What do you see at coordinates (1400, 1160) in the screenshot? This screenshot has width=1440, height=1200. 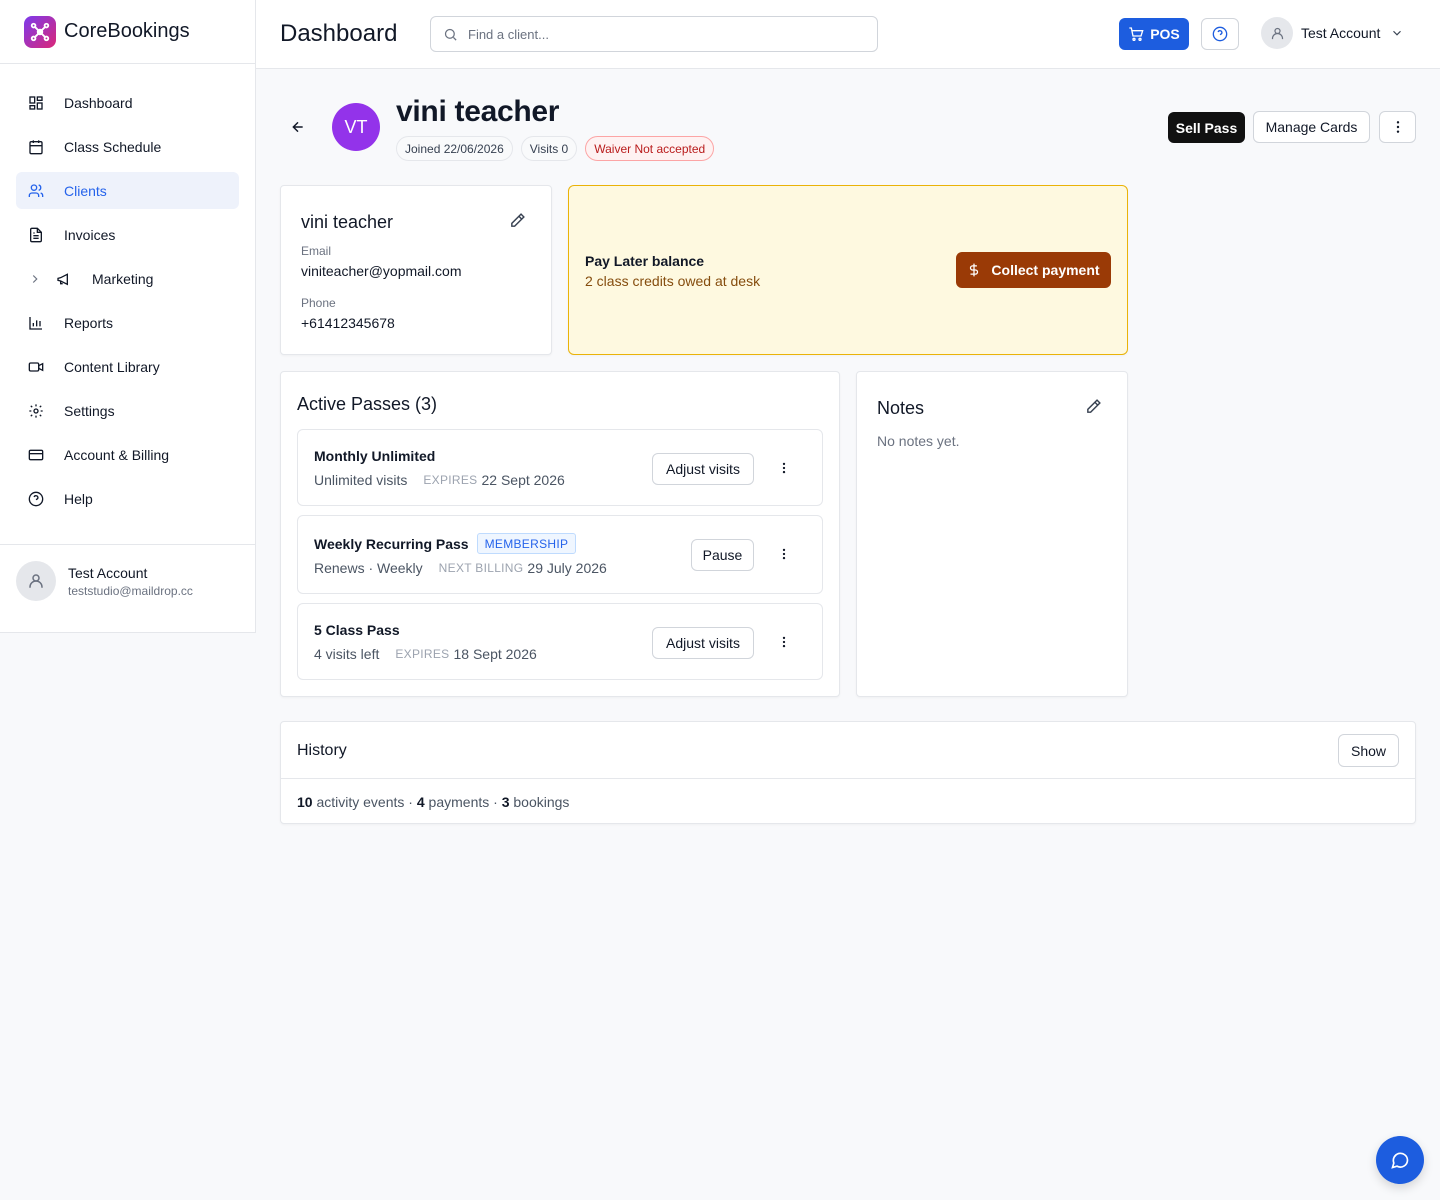 I see `chat-button` at bounding box center [1400, 1160].